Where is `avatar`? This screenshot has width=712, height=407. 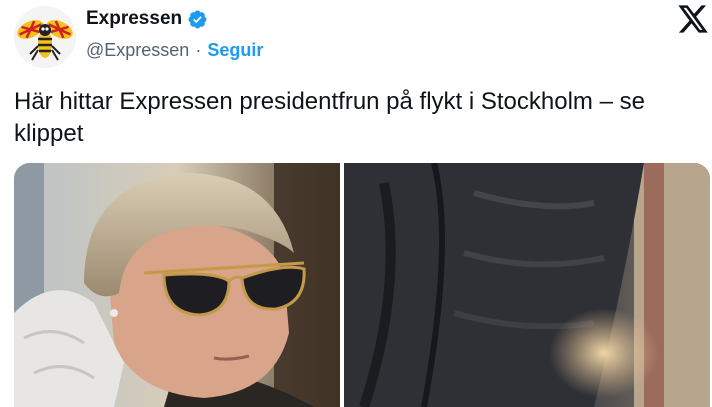 avatar is located at coordinates (45, 37).